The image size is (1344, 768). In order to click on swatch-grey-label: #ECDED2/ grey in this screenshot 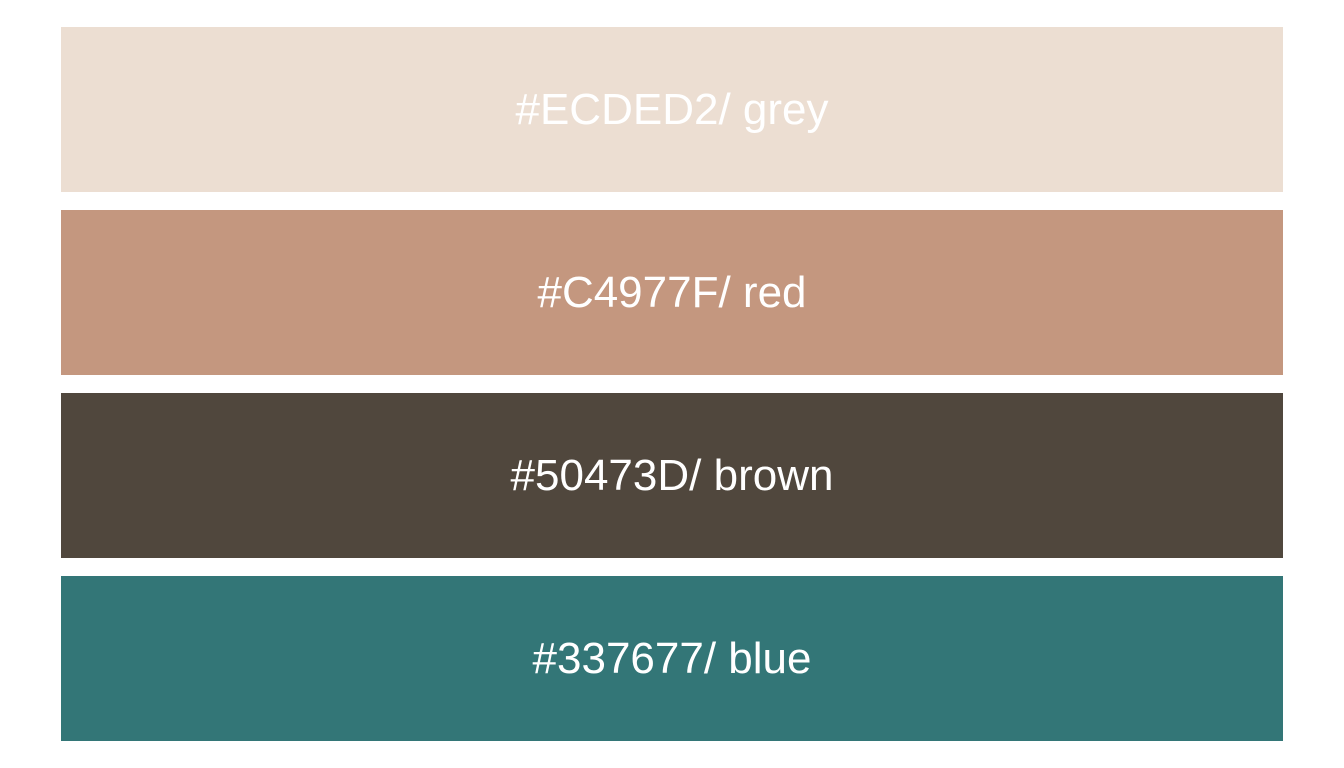, I will do `click(672, 109)`.